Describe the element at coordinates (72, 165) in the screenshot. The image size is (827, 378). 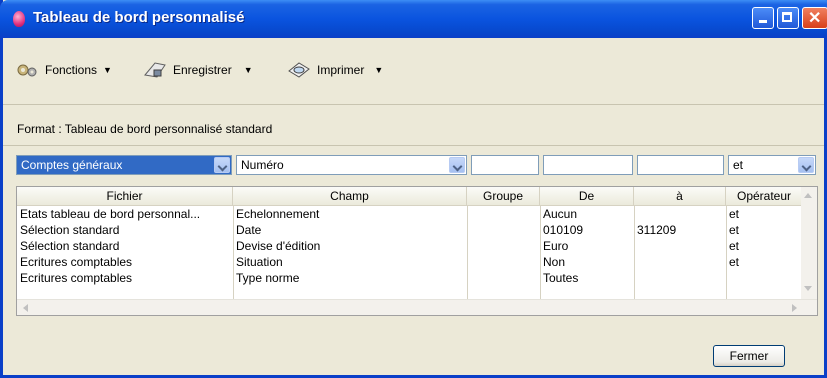
I see `fichier-select-value: Comptes généraux` at that location.